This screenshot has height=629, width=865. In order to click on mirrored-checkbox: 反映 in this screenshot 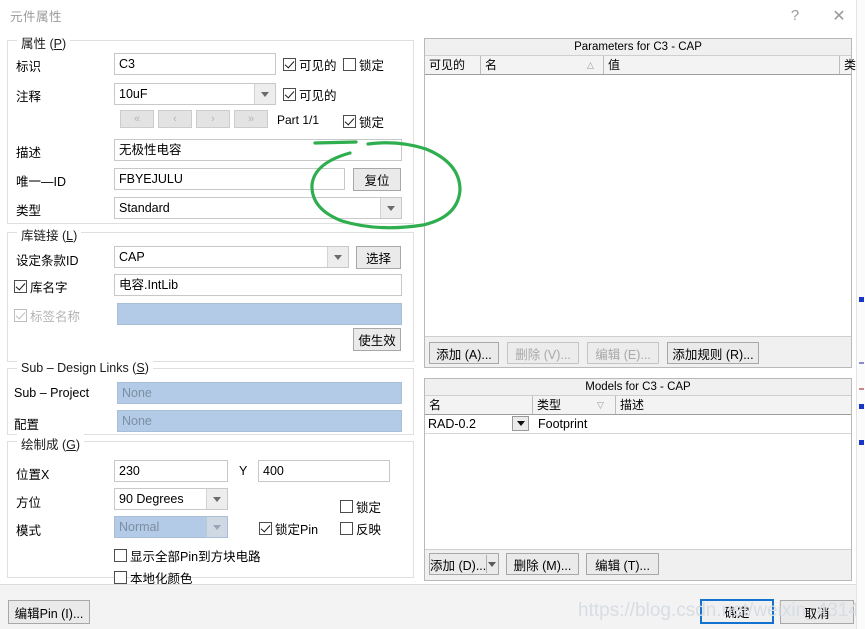, I will do `click(360, 528)`.